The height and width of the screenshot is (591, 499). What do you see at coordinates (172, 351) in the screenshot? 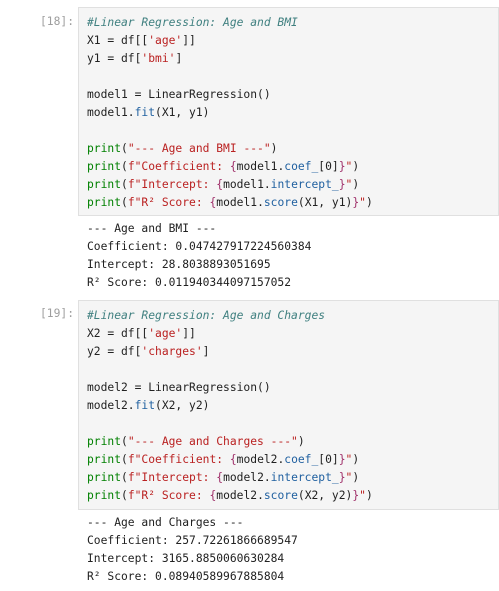
I see `code-token: 'charges'` at bounding box center [172, 351].